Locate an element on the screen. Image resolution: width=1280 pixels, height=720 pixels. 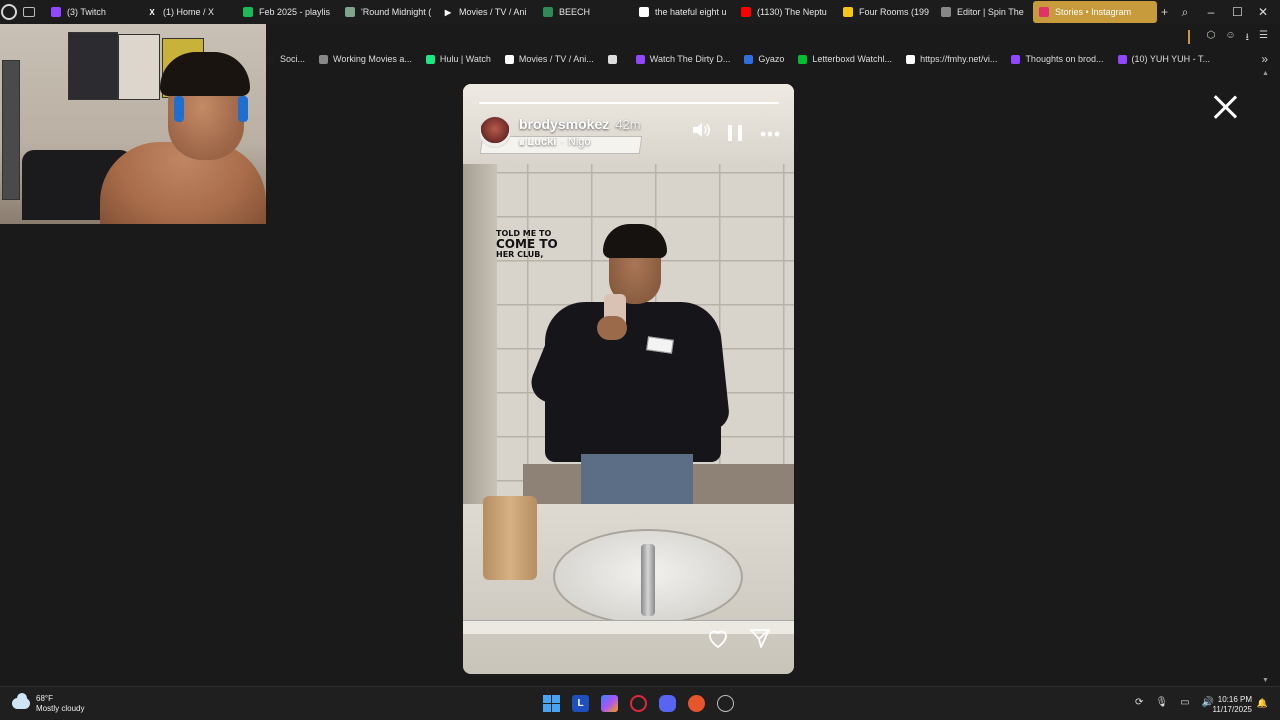
story-username: brodysmokez is located at coordinates (564, 124).